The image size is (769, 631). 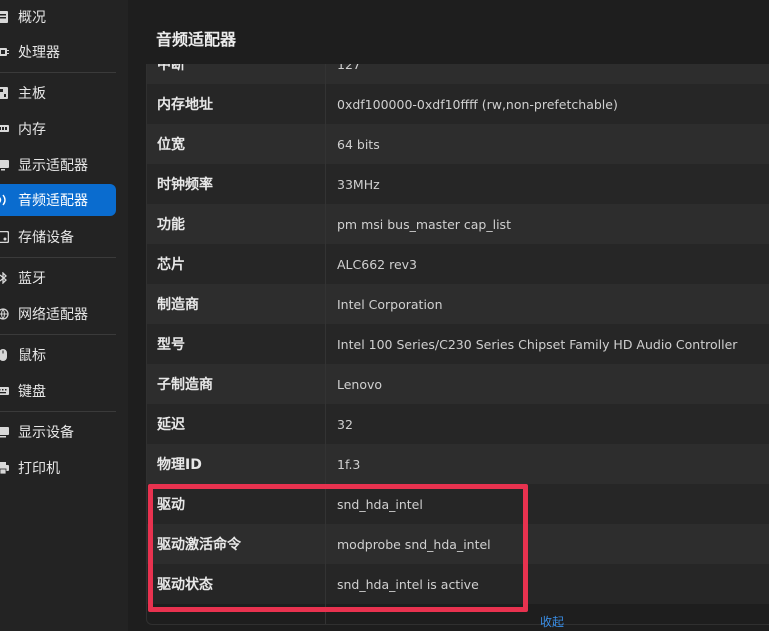 I want to click on cpu-icon, so click(x=4, y=52).